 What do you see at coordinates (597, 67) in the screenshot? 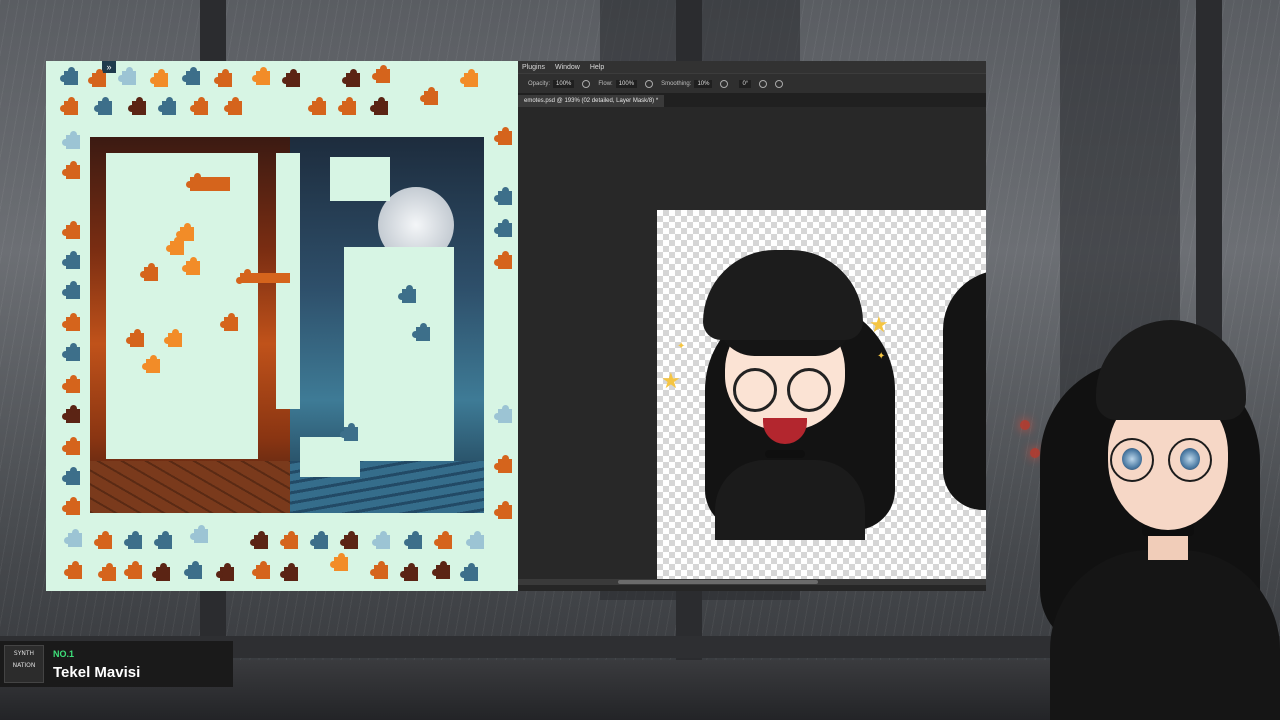
I see `menu-help: Help` at bounding box center [597, 67].